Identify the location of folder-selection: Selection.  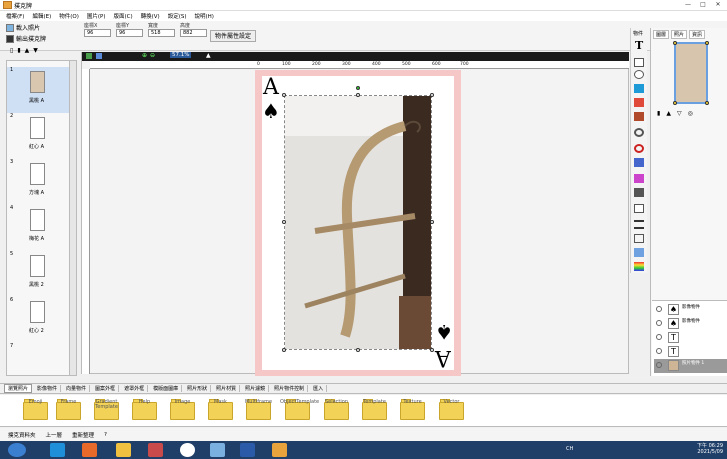
(336, 410).